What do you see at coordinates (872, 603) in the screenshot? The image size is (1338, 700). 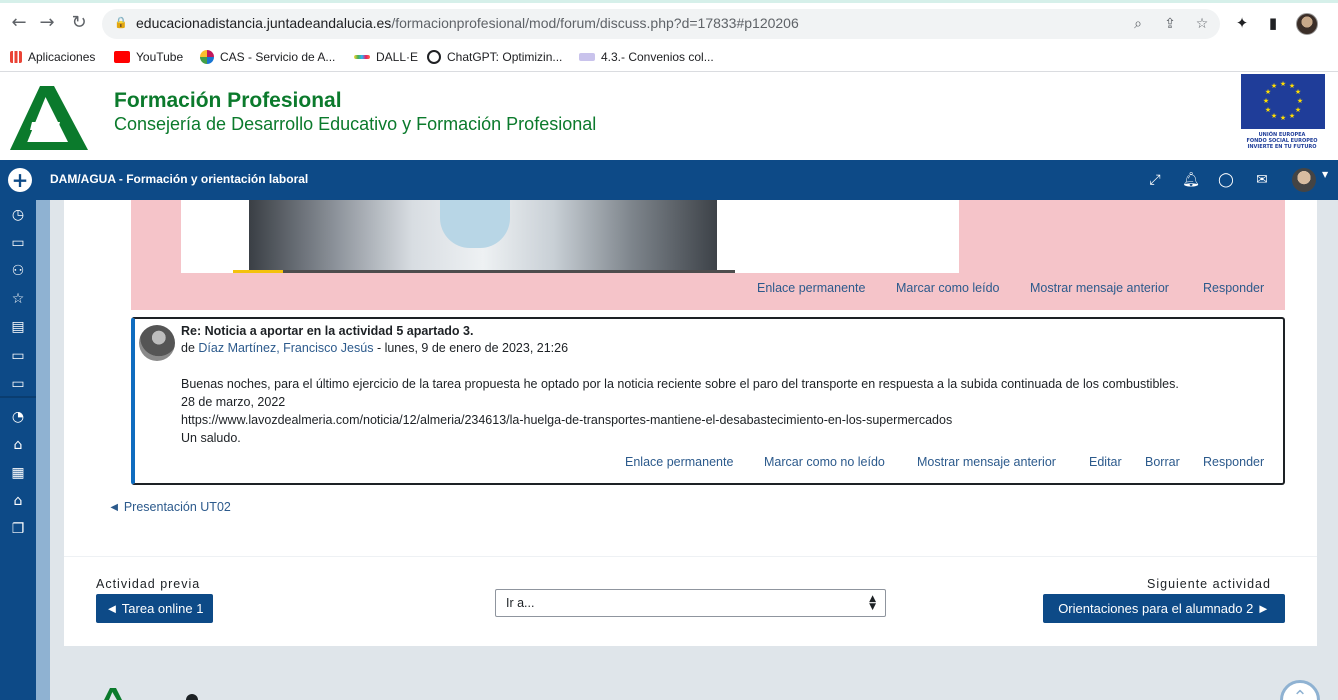 I see `select-arrows-icon: ▲ ▼` at bounding box center [872, 603].